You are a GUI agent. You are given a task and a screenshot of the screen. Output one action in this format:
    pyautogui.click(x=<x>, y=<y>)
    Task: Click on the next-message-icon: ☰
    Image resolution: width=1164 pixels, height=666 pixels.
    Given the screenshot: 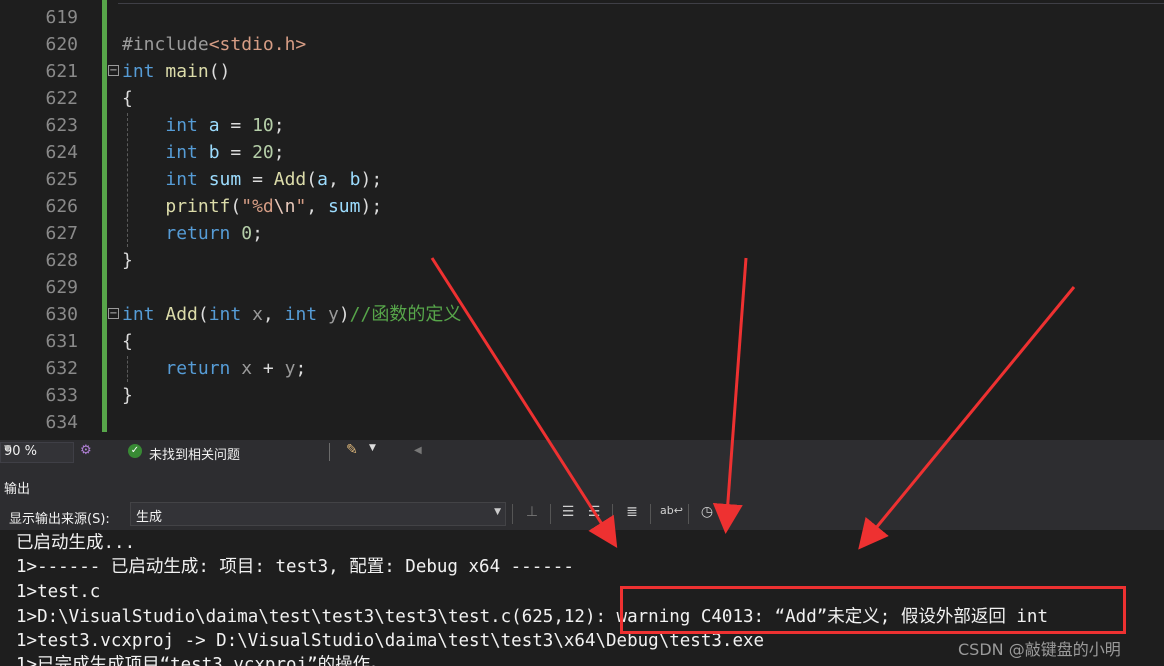 What is the action you would take?
    pyautogui.click(x=594, y=513)
    